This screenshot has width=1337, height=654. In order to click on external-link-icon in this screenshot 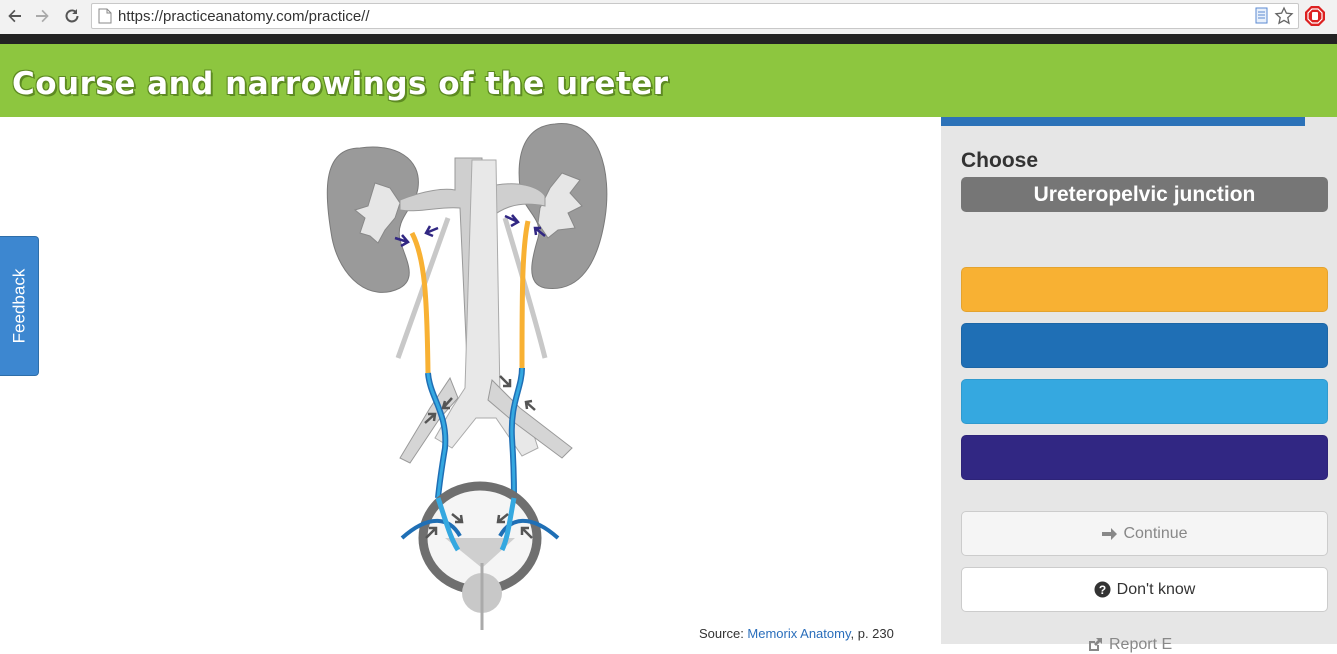, I will do `click(1095, 644)`.